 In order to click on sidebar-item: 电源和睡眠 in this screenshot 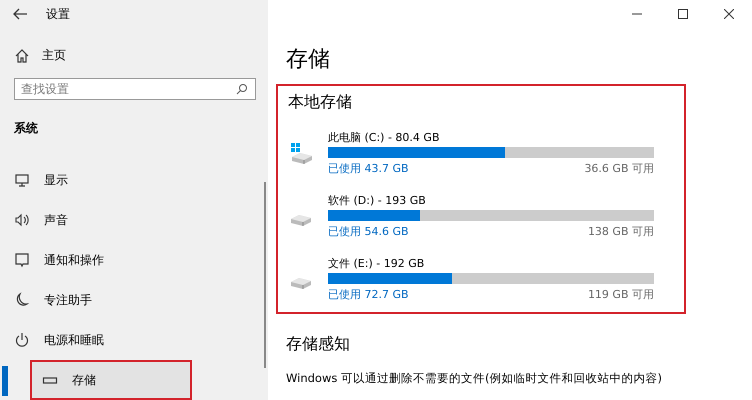, I will do `click(134, 340)`.